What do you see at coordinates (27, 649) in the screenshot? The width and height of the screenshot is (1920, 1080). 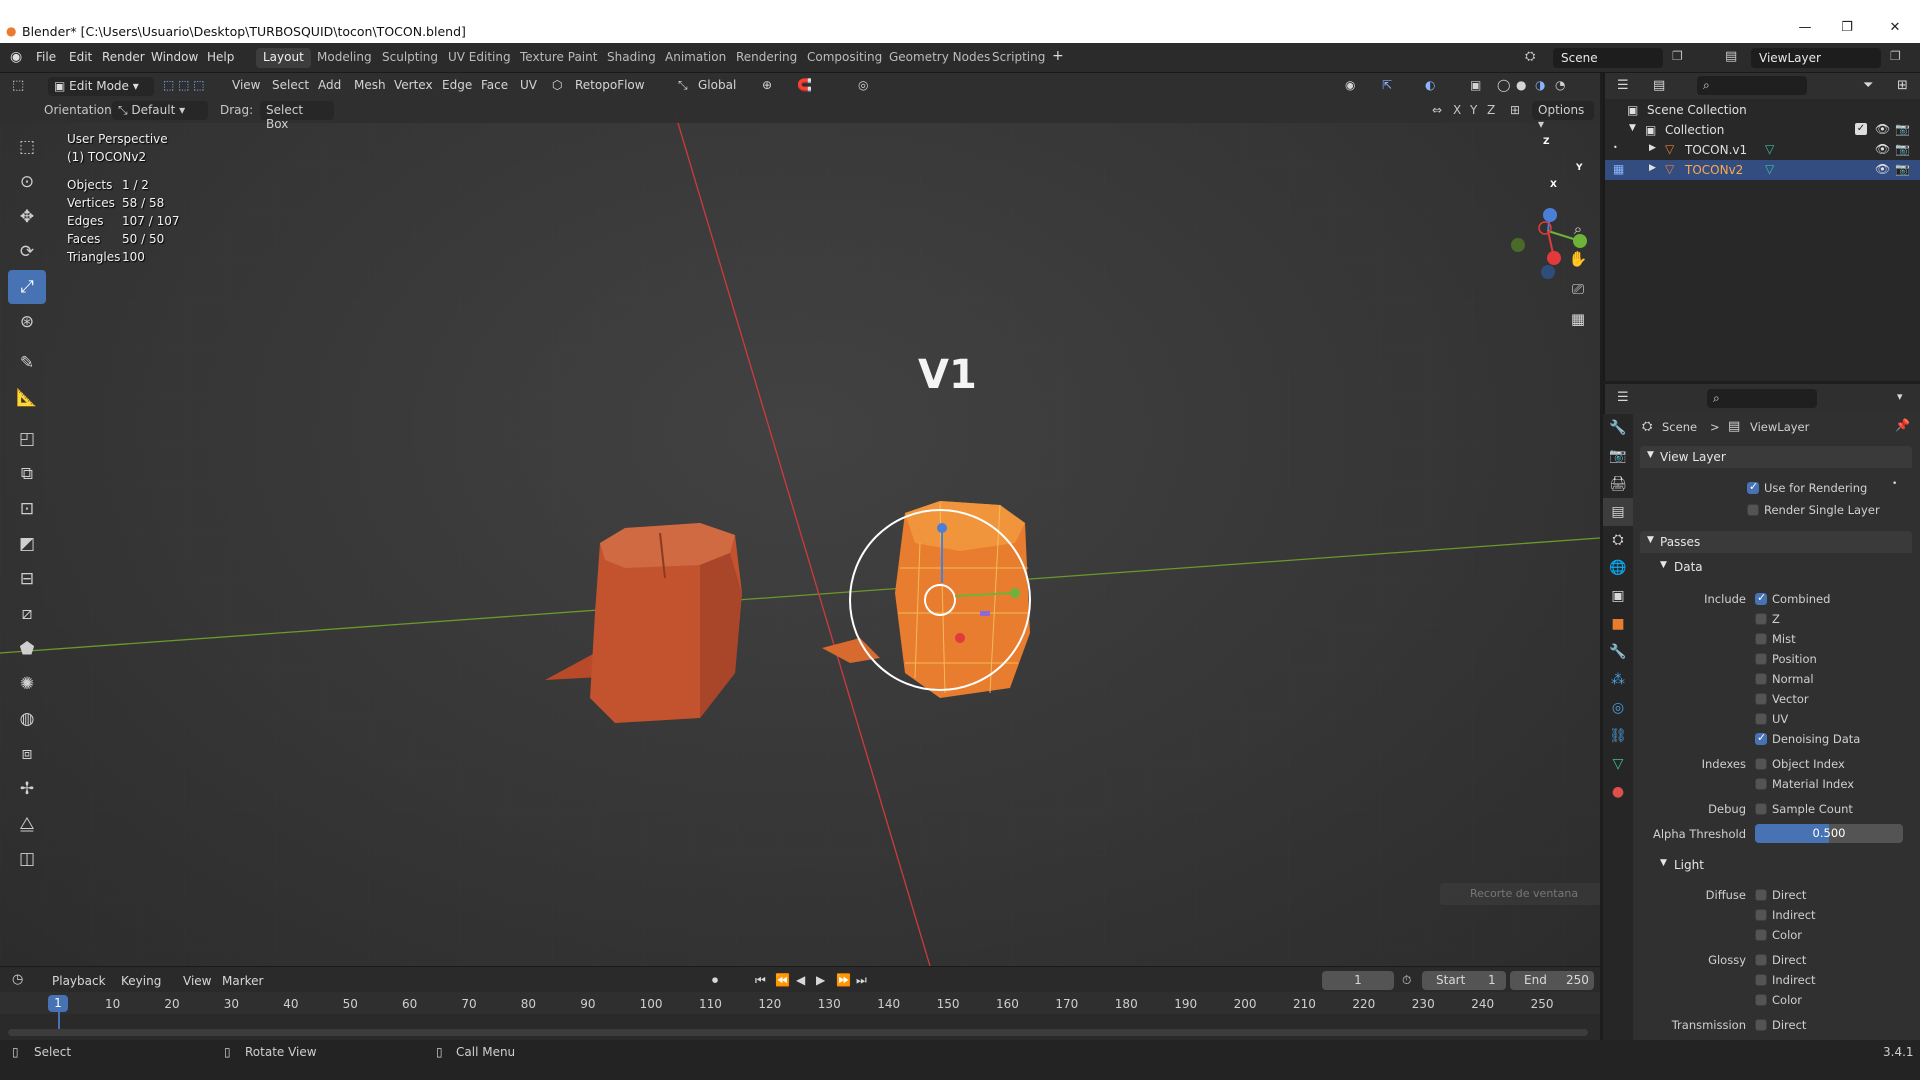 I see `poly-build-tool-icon: ⬟` at bounding box center [27, 649].